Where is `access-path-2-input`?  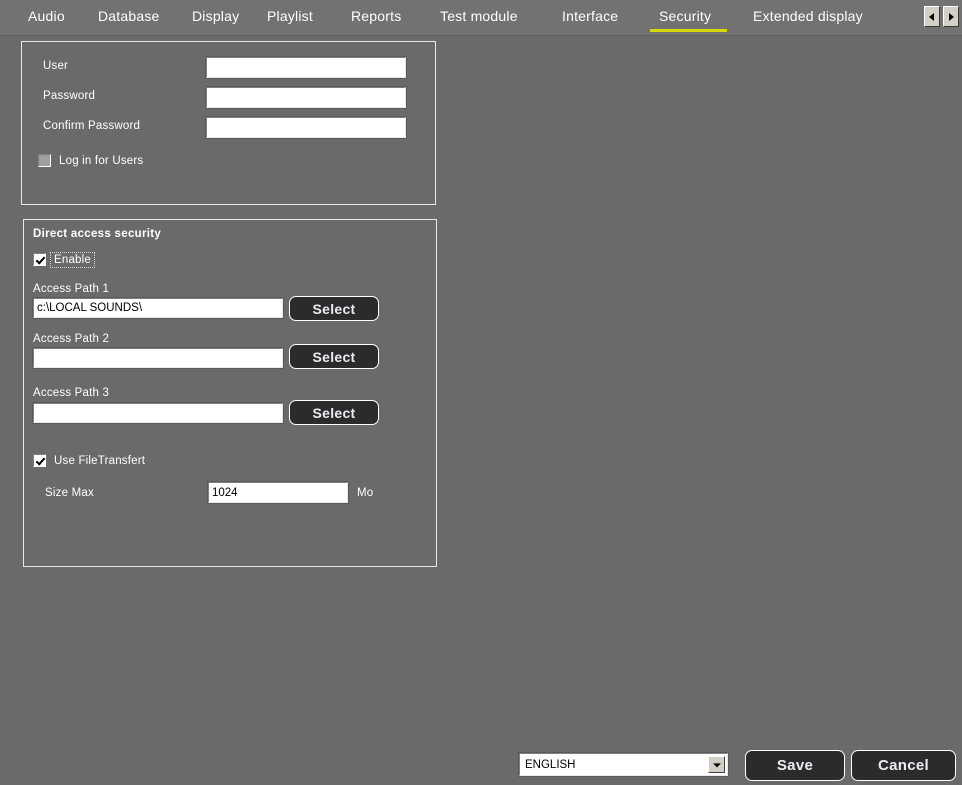
access-path-2-input is located at coordinates (158, 358).